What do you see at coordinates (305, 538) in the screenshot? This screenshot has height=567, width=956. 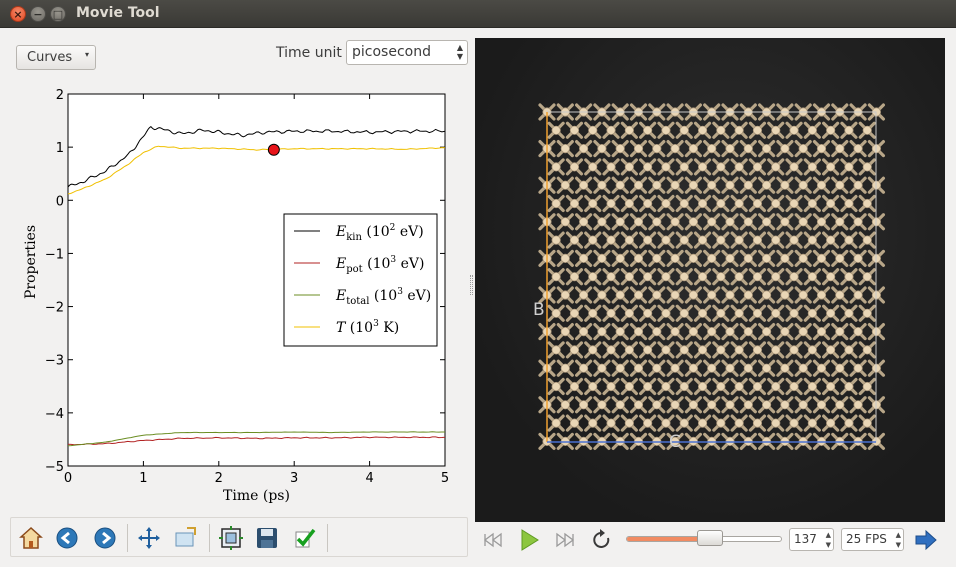 I see `check-icon` at bounding box center [305, 538].